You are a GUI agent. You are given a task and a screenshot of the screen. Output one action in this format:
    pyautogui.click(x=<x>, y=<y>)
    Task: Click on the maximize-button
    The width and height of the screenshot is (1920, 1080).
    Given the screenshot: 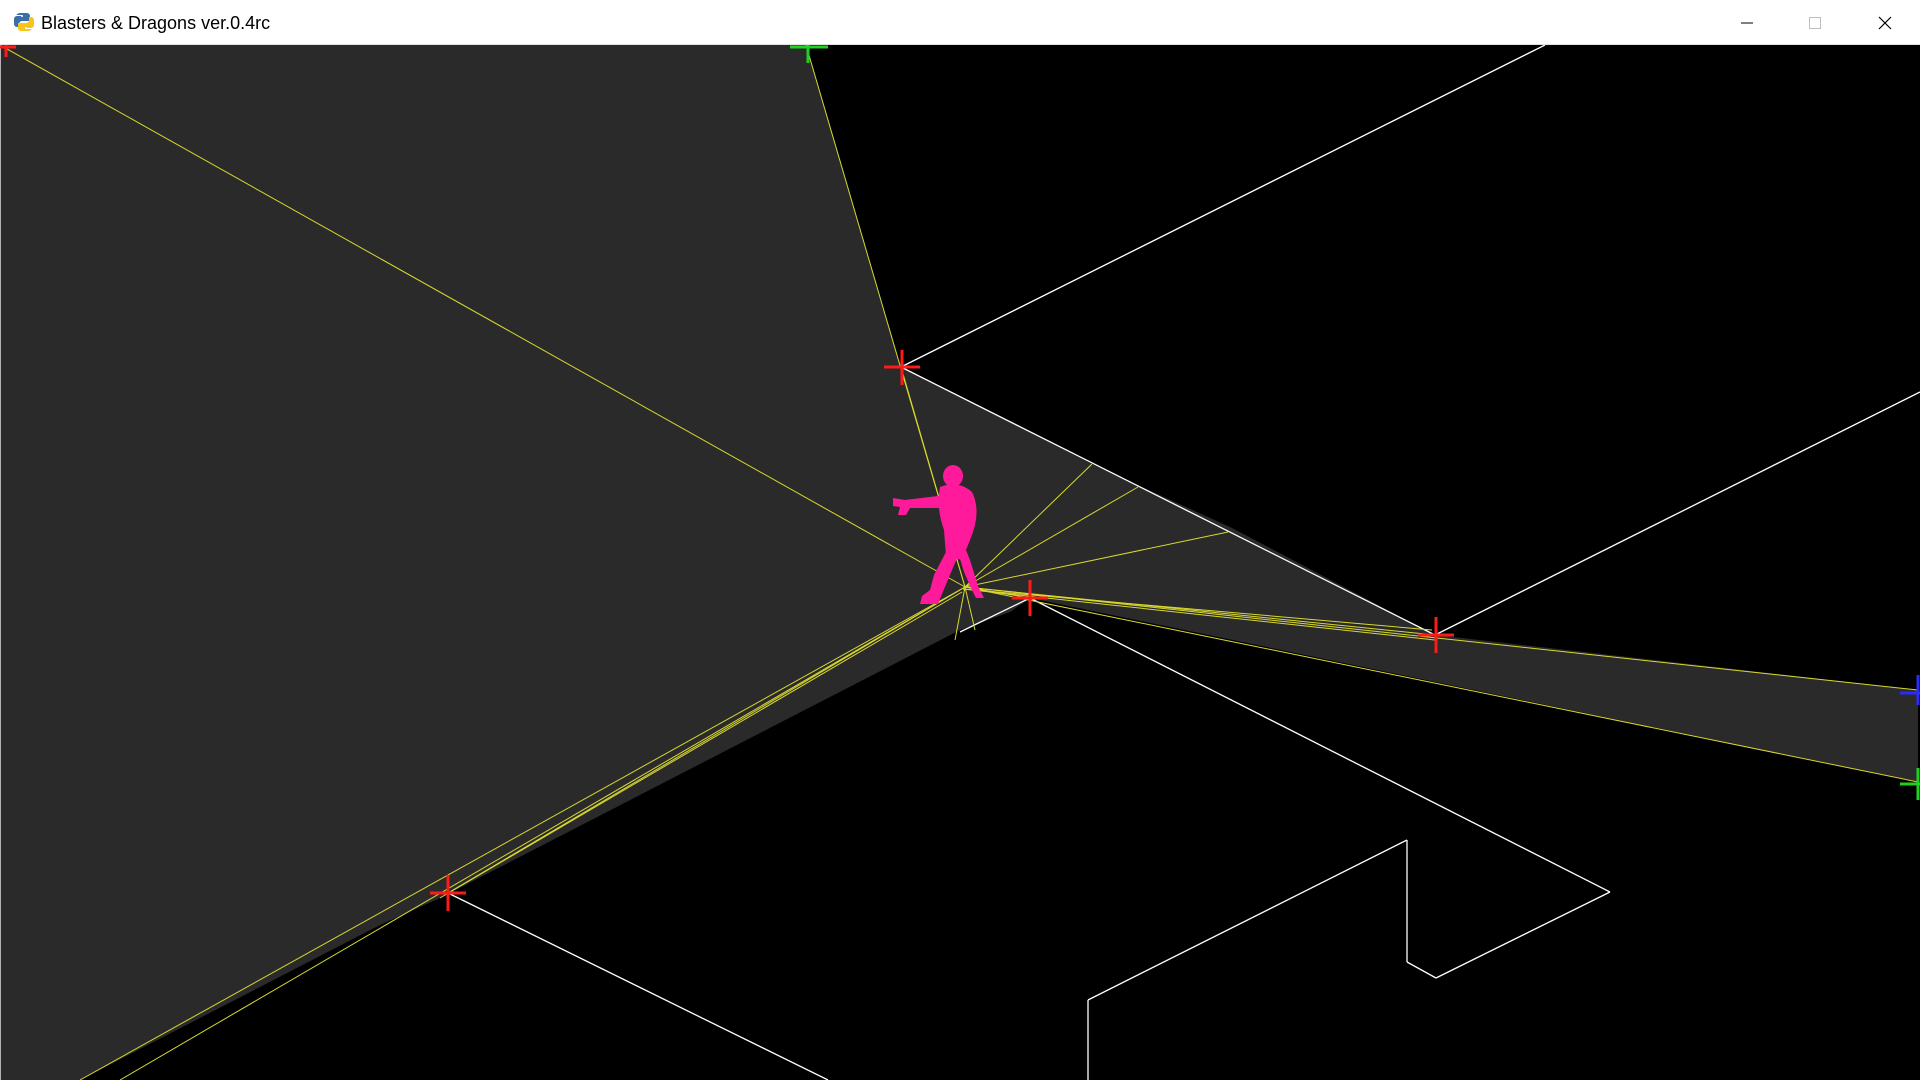 What is the action you would take?
    pyautogui.click(x=1815, y=22)
    